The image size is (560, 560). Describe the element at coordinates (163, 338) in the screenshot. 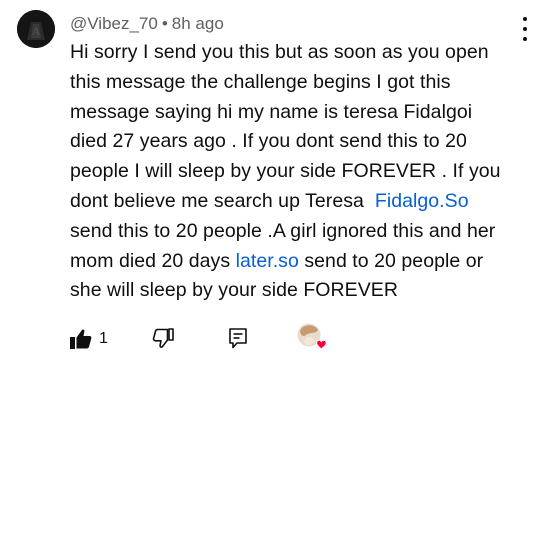

I see `thumb-down-icon` at that location.